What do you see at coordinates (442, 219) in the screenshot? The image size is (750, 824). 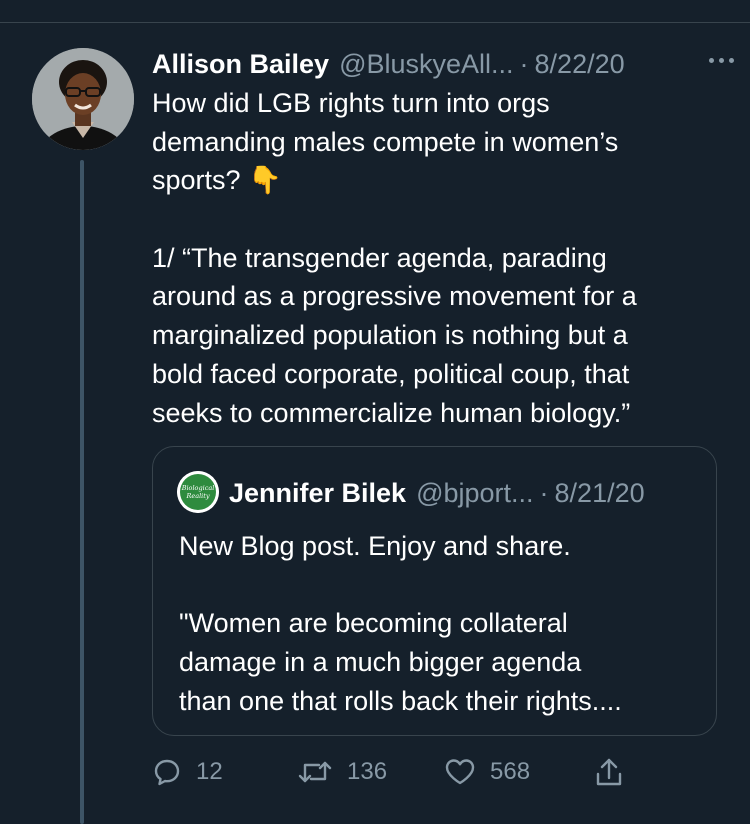 I see `tweet-text-line` at bounding box center [442, 219].